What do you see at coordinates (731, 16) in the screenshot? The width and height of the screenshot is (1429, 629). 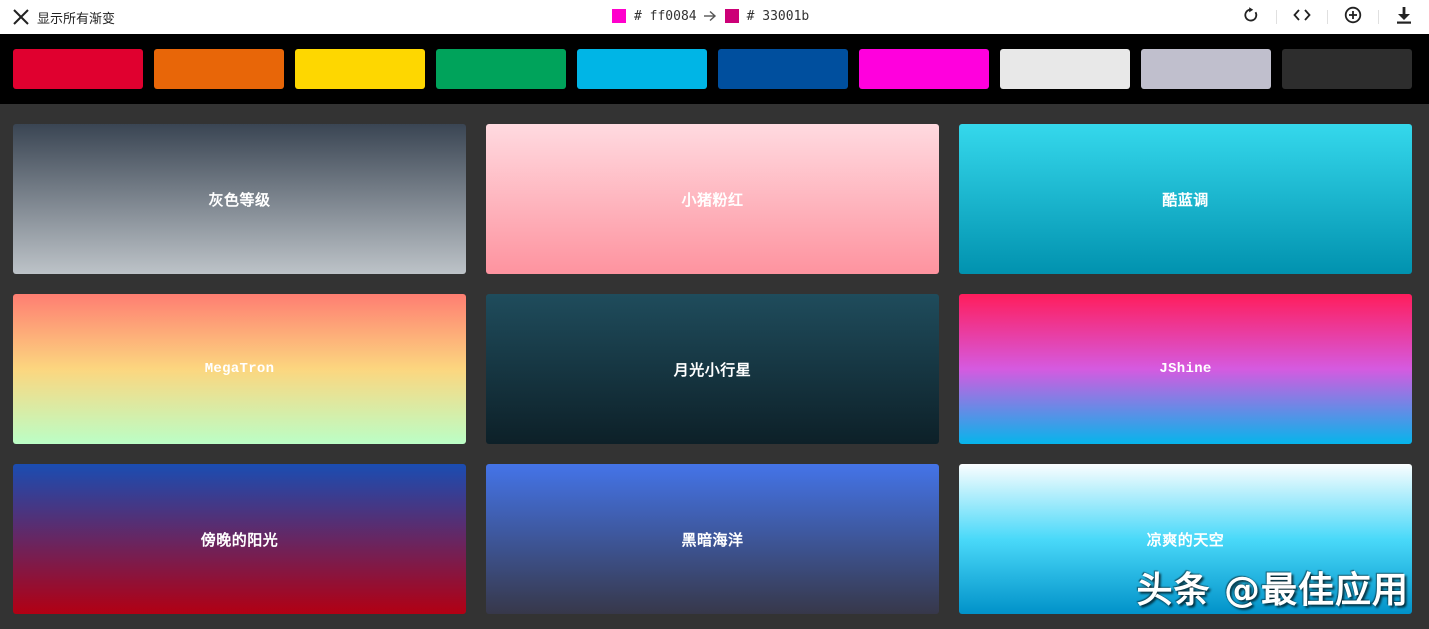 I see `to-color-swatch` at bounding box center [731, 16].